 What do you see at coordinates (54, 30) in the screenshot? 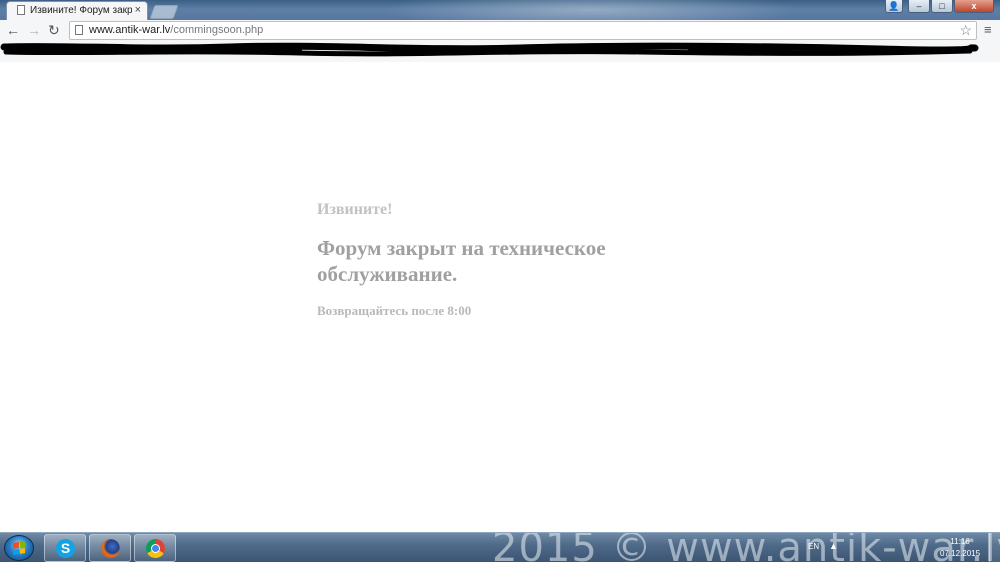
I see `reload-button: ↻` at bounding box center [54, 30].